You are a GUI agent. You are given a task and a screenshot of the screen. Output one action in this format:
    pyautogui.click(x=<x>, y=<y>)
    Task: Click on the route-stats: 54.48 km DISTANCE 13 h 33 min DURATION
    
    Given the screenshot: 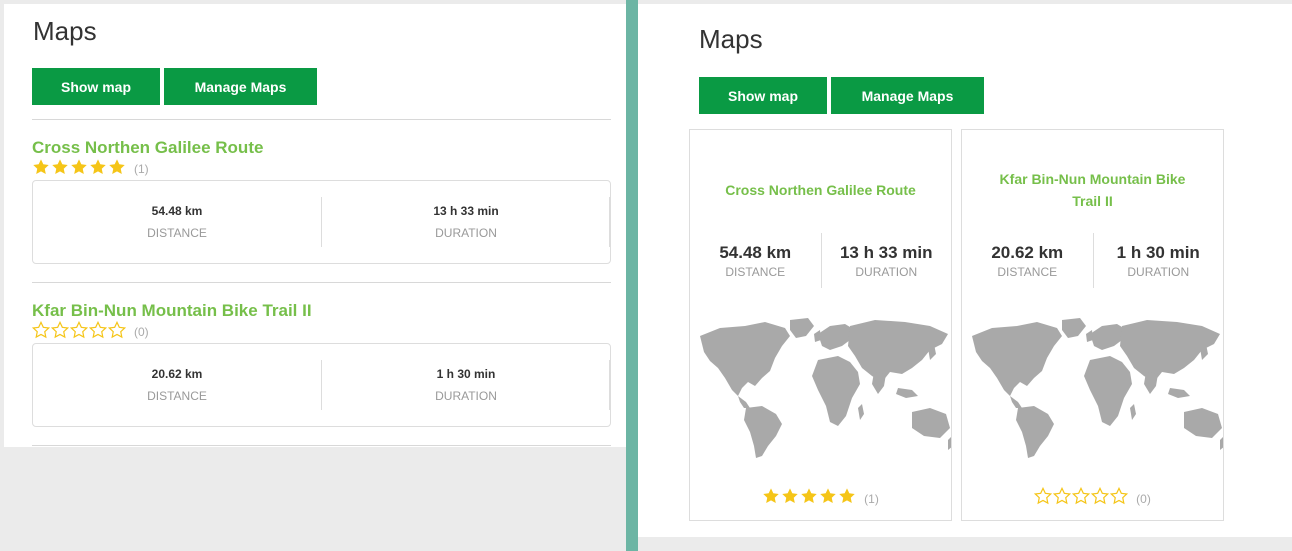 What is the action you would take?
    pyautogui.click(x=321, y=222)
    